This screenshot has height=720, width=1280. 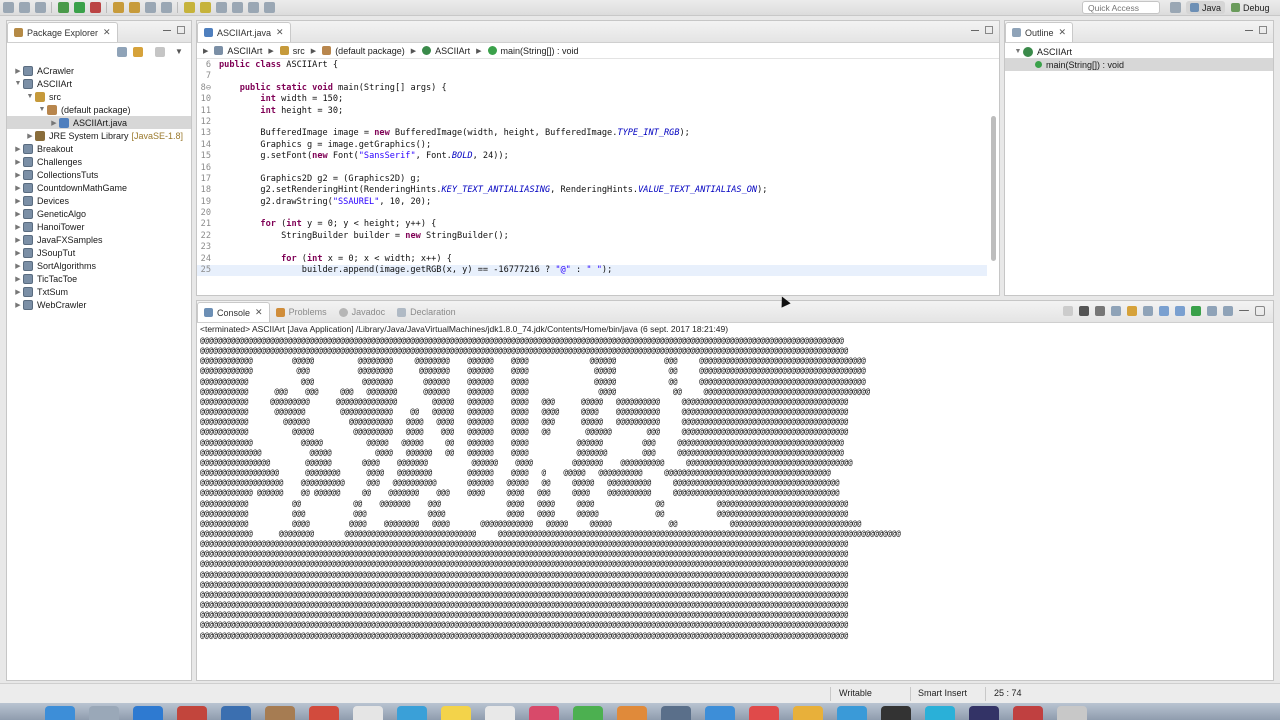 What do you see at coordinates (244, 51) in the screenshot?
I see `breadcrumb-project: ASCIIArt` at bounding box center [244, 51].